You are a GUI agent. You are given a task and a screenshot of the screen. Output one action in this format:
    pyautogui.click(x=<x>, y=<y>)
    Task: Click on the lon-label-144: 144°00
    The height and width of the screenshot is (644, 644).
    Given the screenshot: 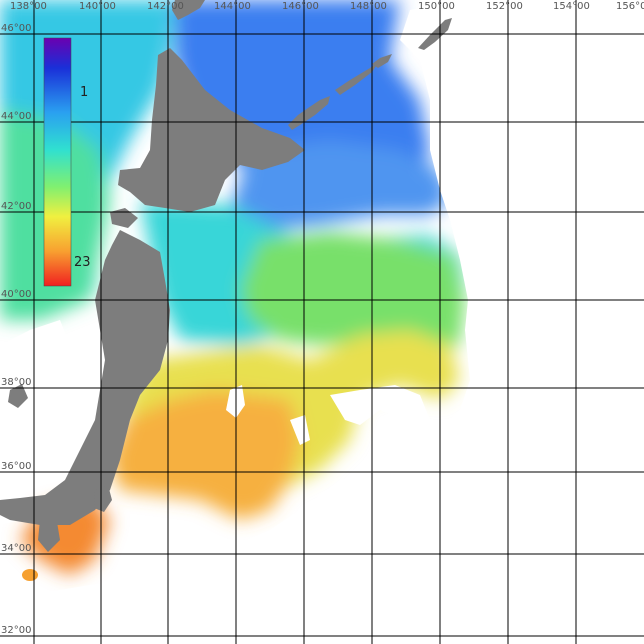 What is the action you would take?
    pyautogui.click(x=232, y=6)
    